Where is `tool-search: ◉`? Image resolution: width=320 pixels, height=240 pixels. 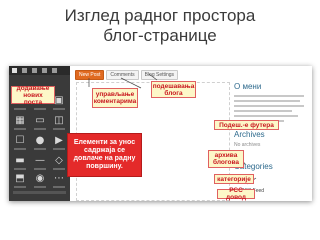 tool-search: ◉ is located at coordinates (40, 180).